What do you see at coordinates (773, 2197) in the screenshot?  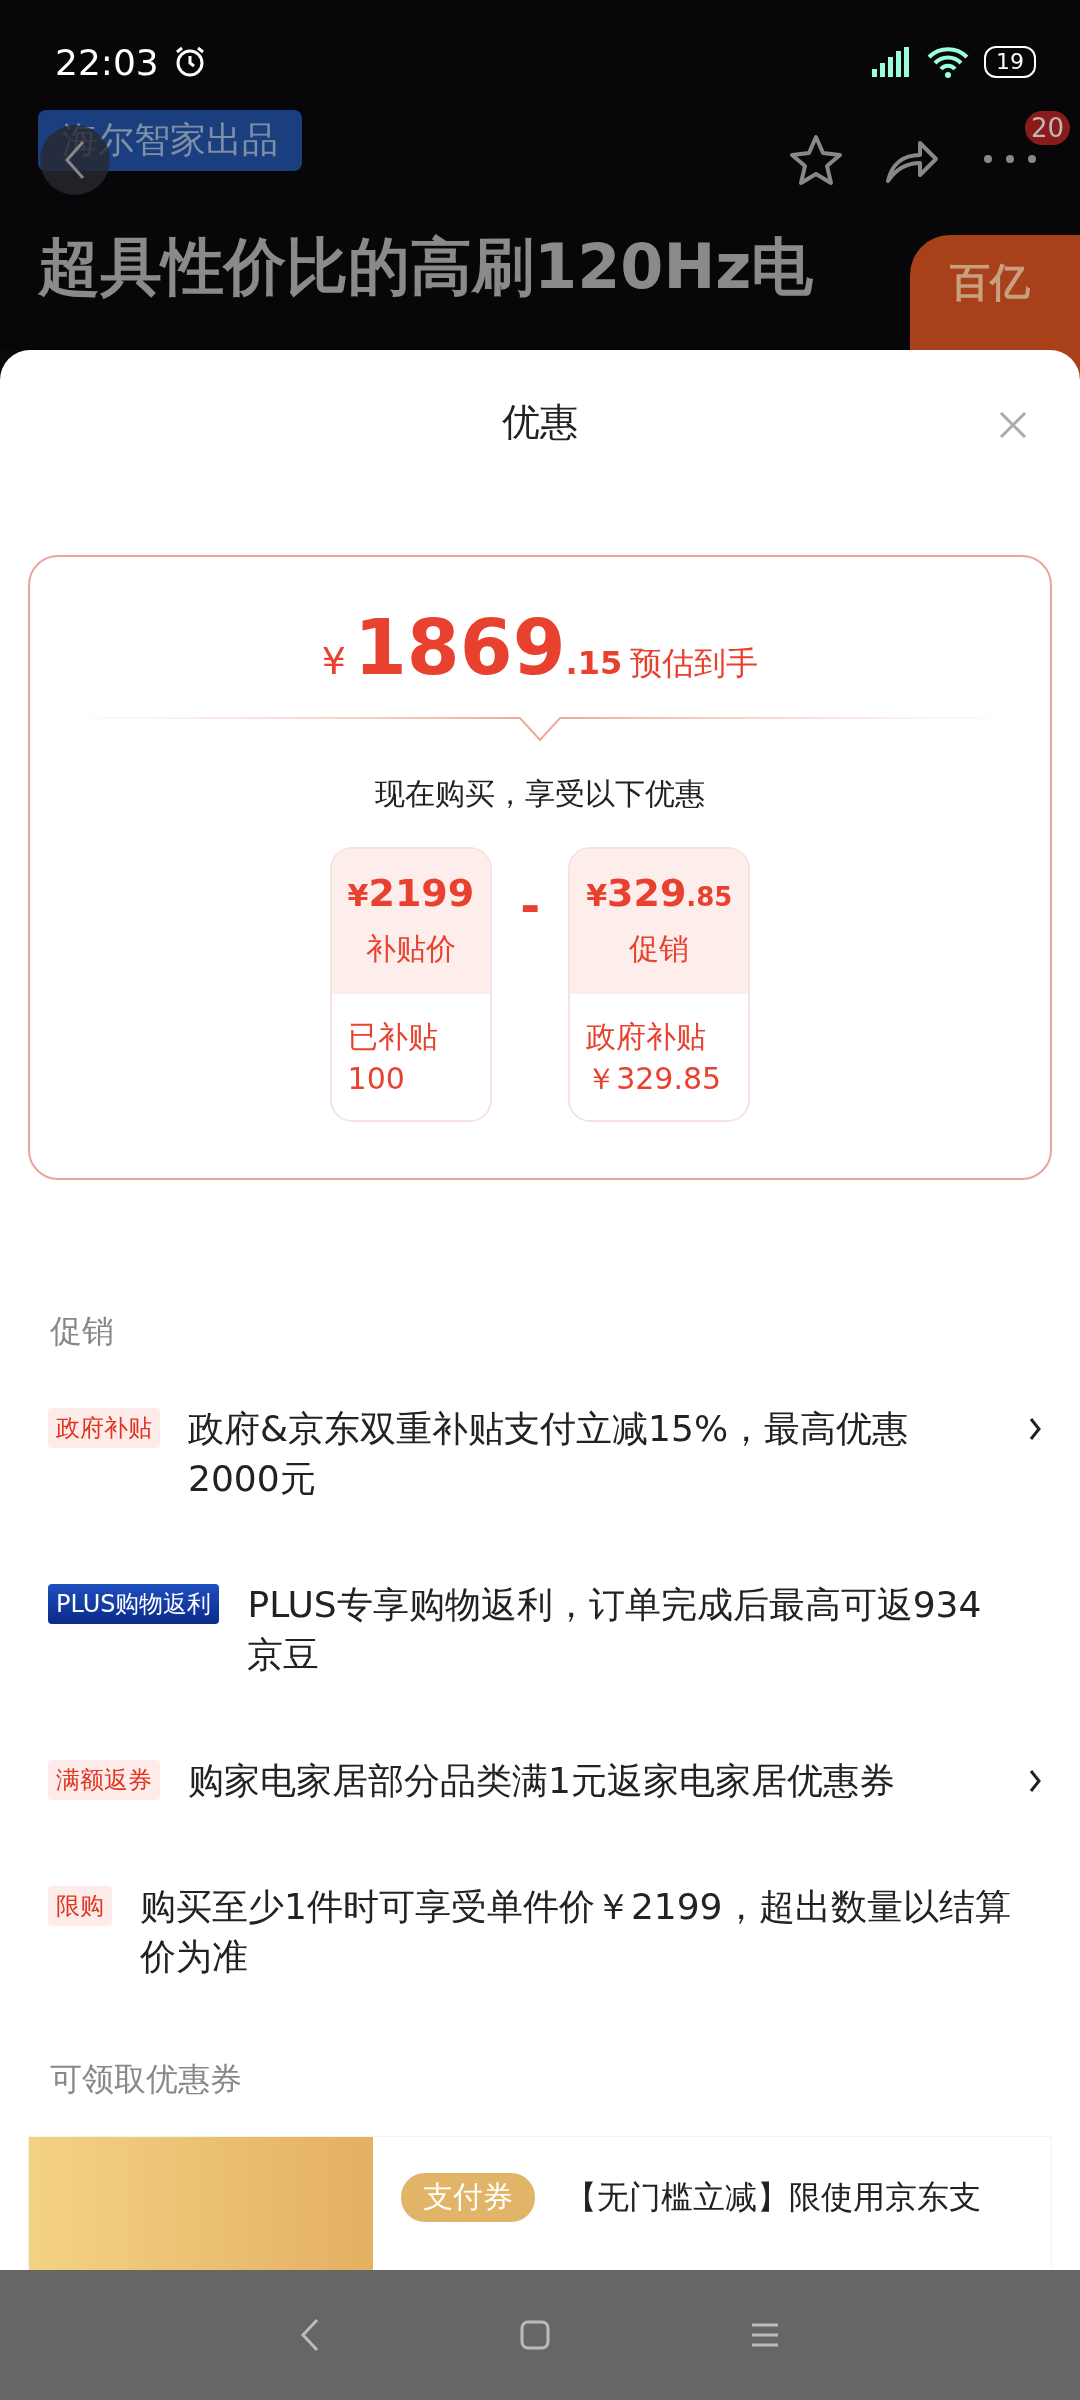 I see `coupon-text: 【无门槛立减】限使用京东支` at bounding box center [773, 2197].